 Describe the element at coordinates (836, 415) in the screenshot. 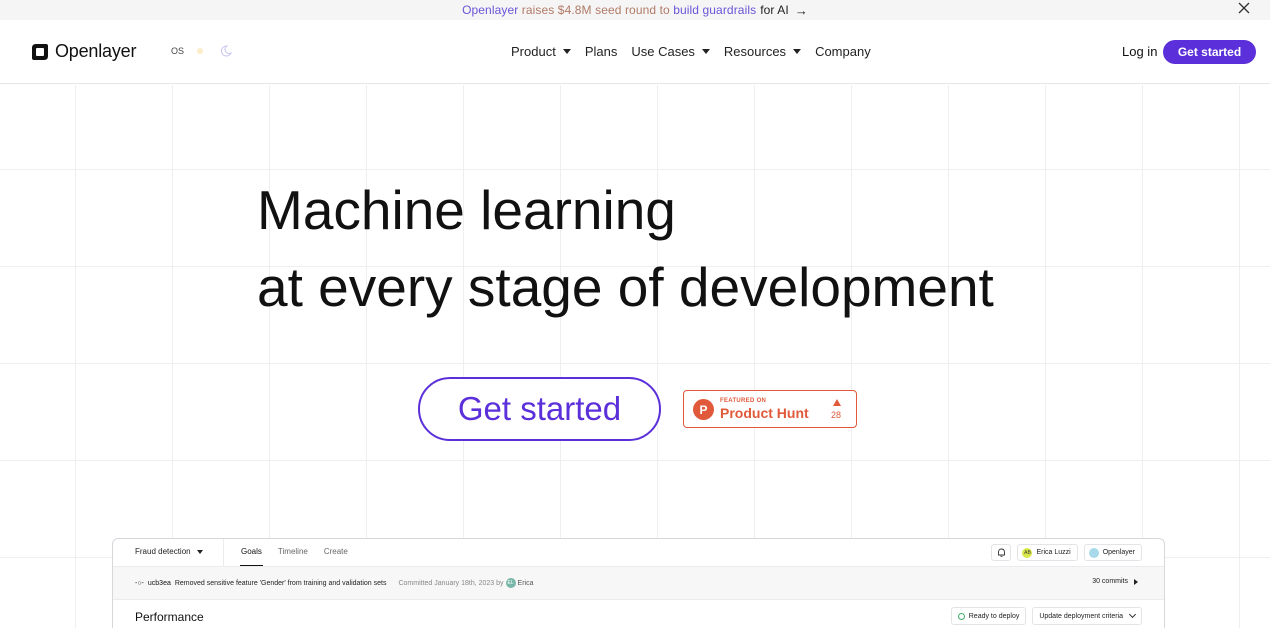

I see `upvote-count: 28` at that location.